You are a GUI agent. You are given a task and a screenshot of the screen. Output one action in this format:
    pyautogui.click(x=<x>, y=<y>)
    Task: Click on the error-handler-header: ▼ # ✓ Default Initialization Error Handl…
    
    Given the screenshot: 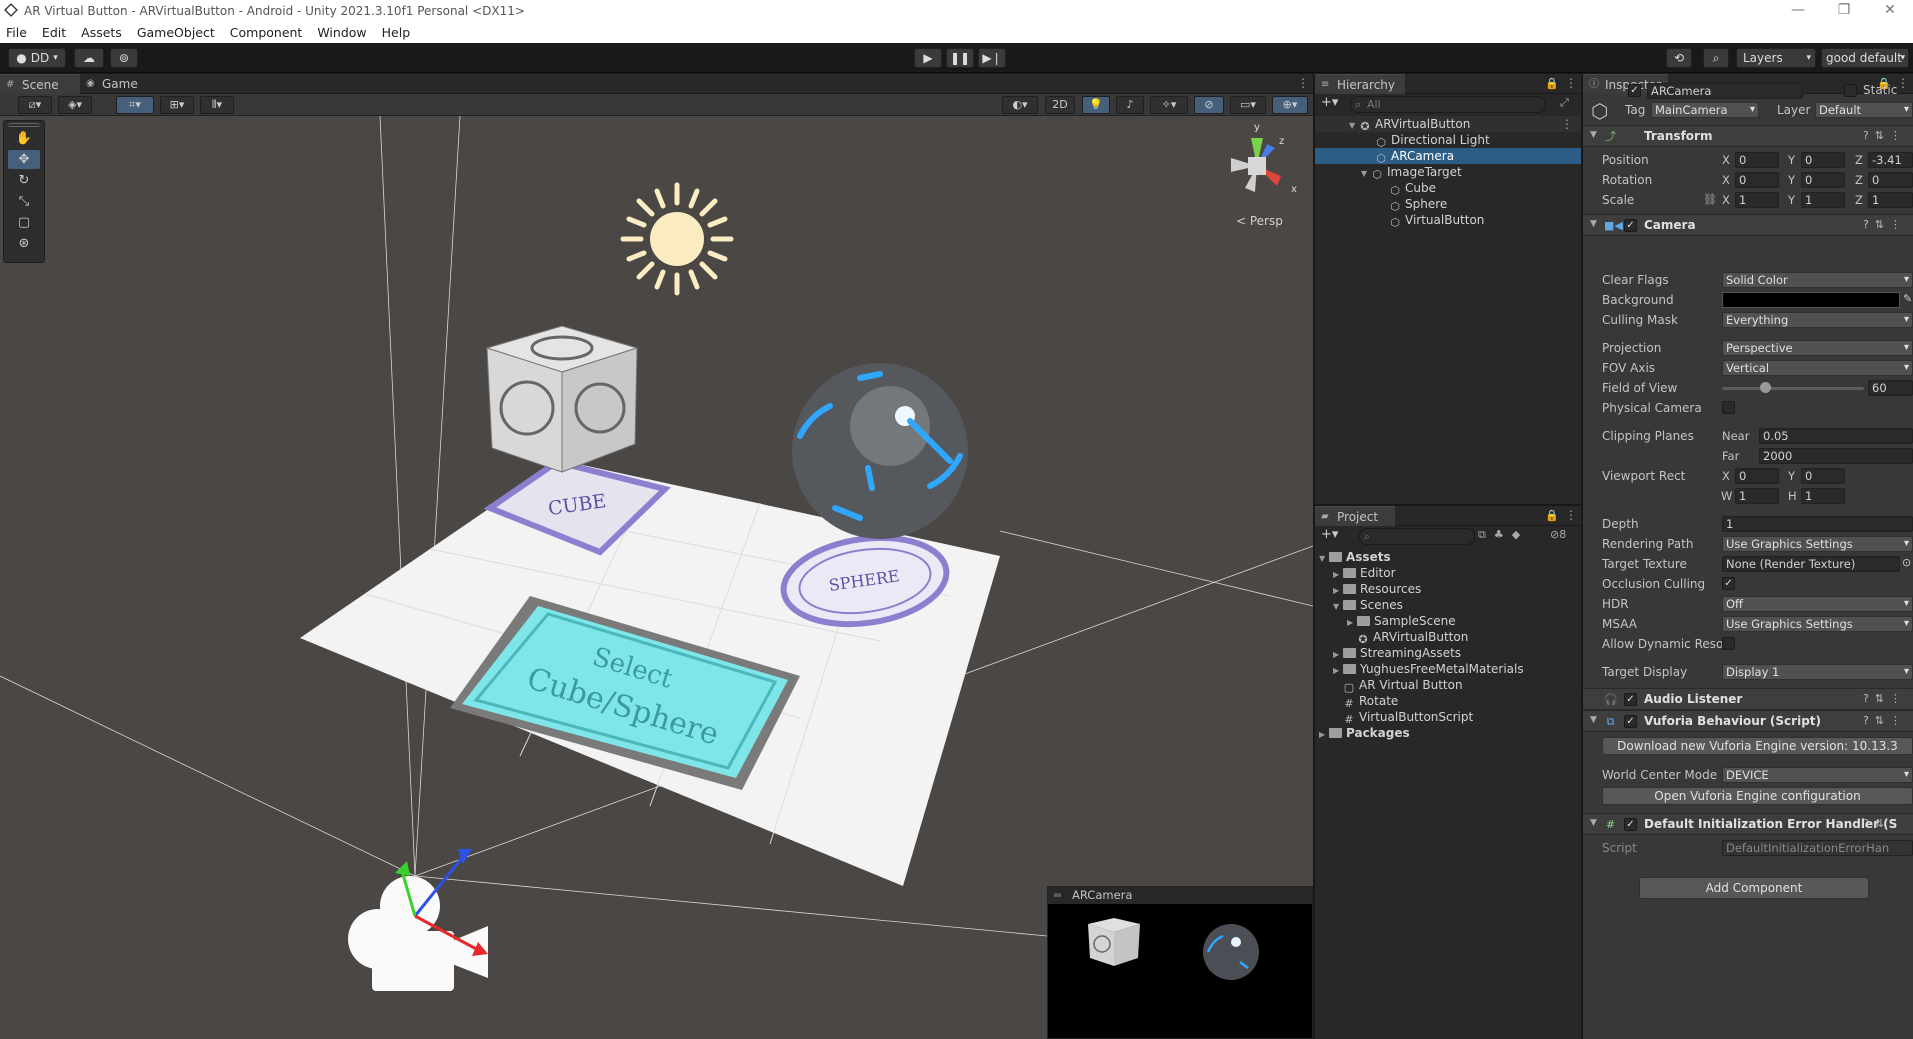 What is the action you would take?
    pyautogui.click(x=1748, y=824)
    